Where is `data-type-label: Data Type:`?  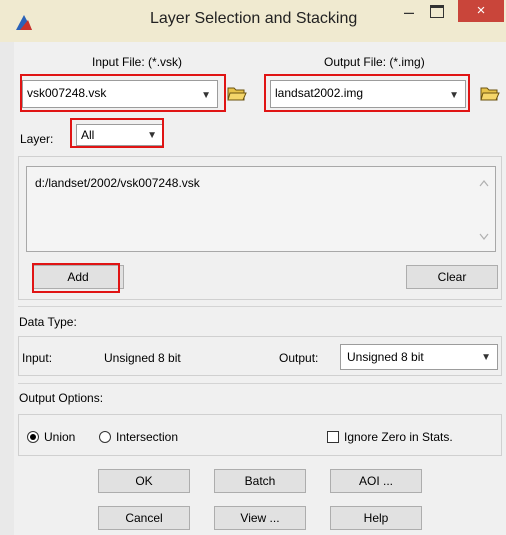 data-type-label: Data Type: is located at coordinates (48, 322).